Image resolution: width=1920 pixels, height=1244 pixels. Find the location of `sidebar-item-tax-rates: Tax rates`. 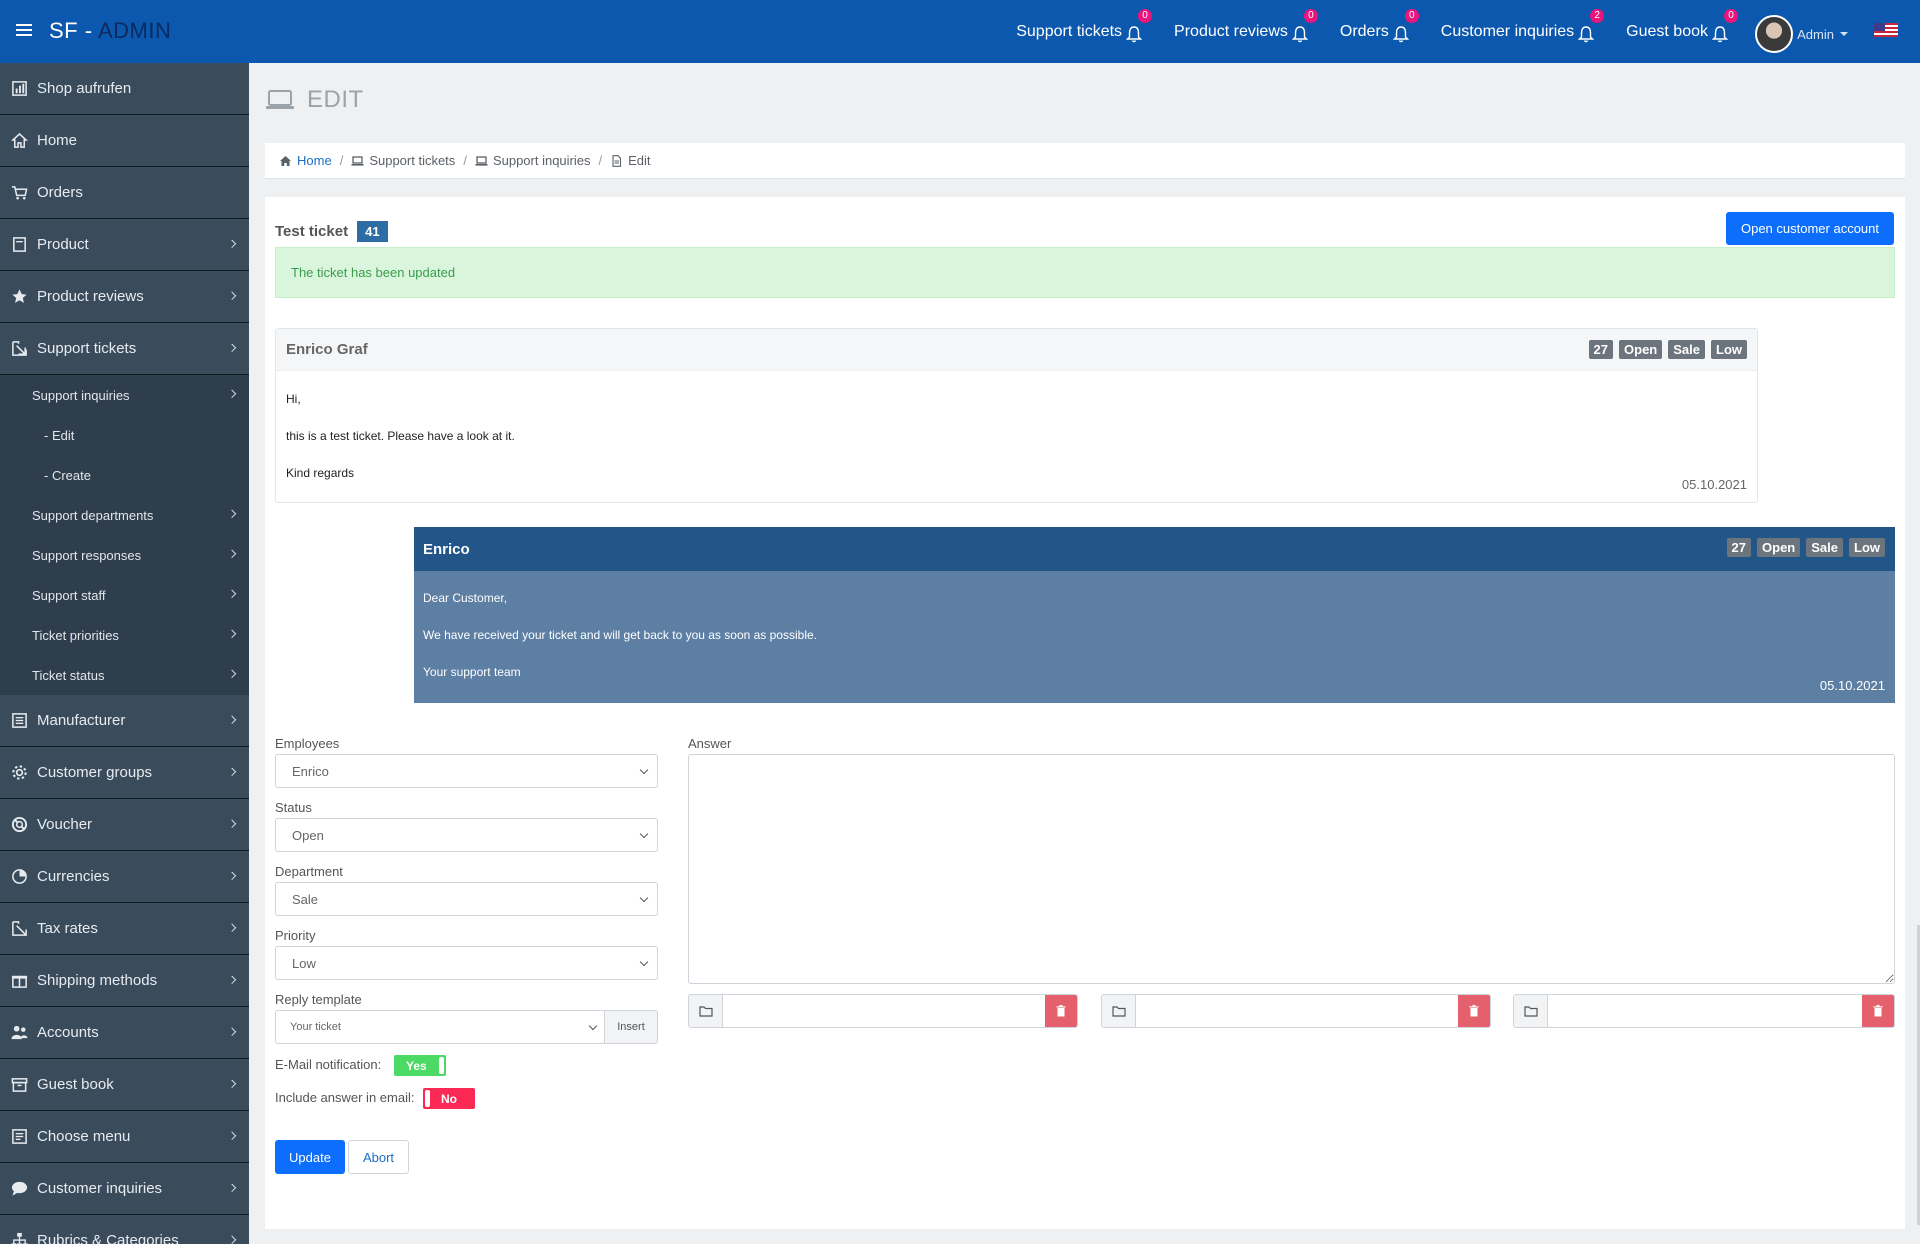

sidebar-item-tax-rates: Tax rates is located at coordinates (124, 929).